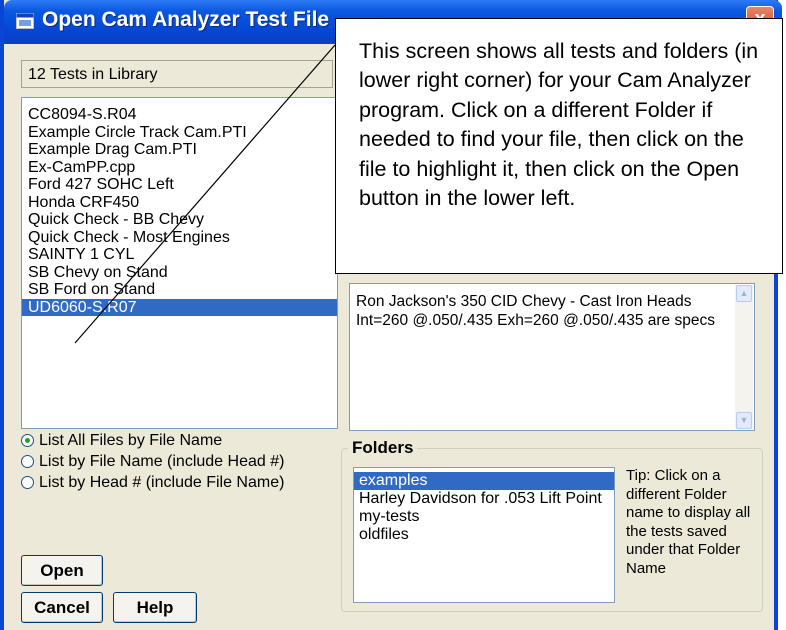  Describe the element at coordinates (383, 448) in the screenshot. I see `folders-label: Folders` at that location.